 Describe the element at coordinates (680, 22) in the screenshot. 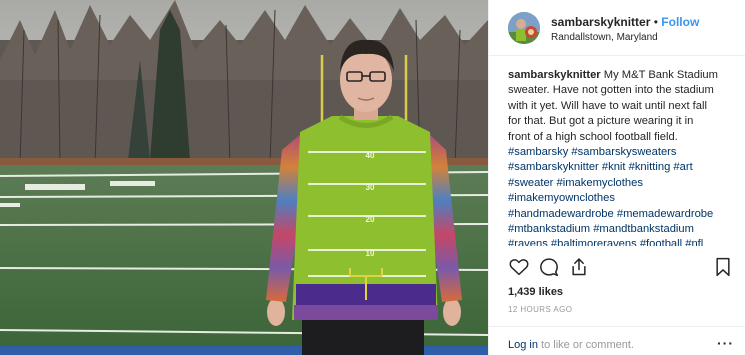

I see `follow-button: Follow` at that location.